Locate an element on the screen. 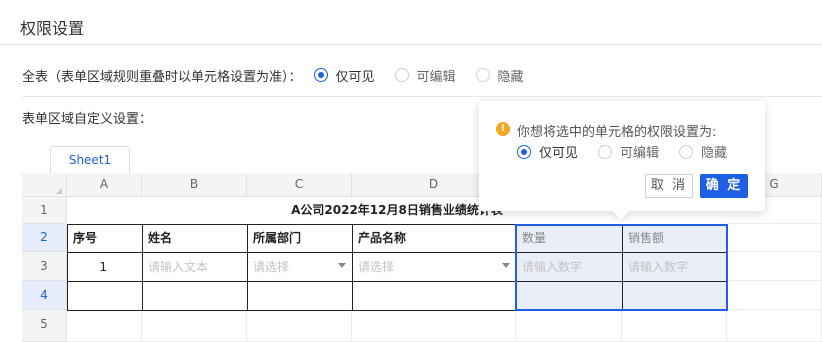 This screenshot has height=342, width=822. global-permission-row: 全表（表单区域规则重叠时以单元格设置为准）： 仅可见 可编辑 隐藏 is located at coordinates (283, 75).